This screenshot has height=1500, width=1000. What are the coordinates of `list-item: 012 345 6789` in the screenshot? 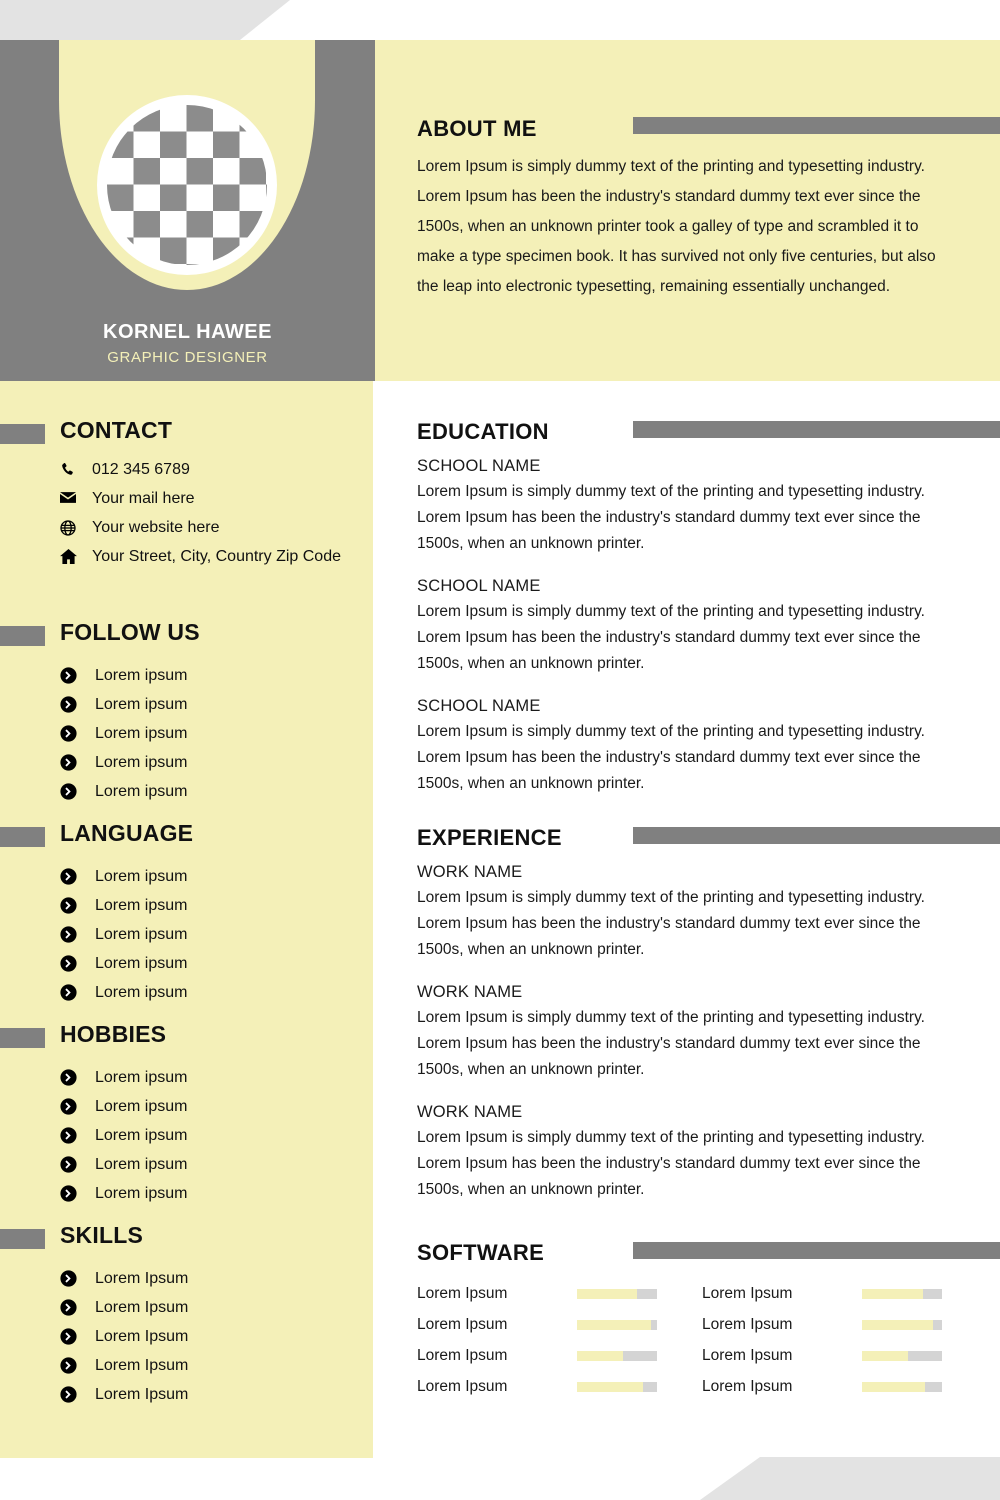 It's located at (215, 470).